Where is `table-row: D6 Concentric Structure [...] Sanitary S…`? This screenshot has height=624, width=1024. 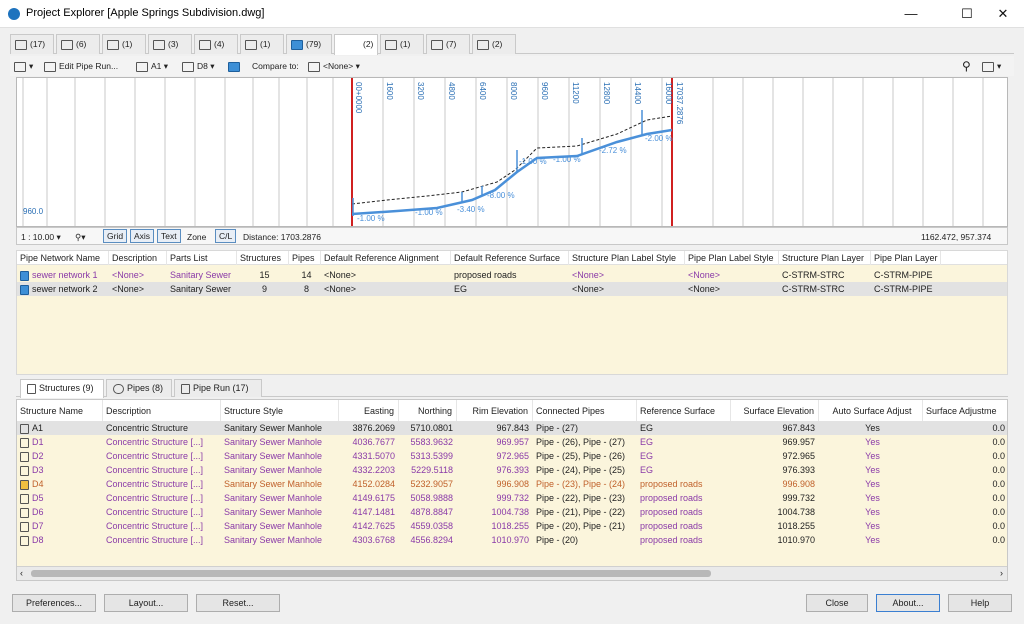 table-row: D6 Concentric Structure [...] Sanitary S… is located at coordinates (512, 512).